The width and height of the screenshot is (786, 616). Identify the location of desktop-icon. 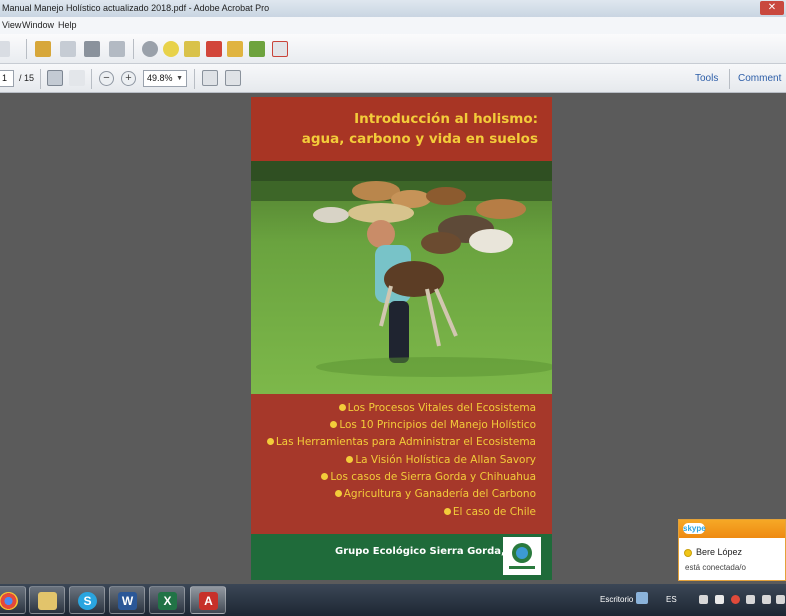
(642, 598).